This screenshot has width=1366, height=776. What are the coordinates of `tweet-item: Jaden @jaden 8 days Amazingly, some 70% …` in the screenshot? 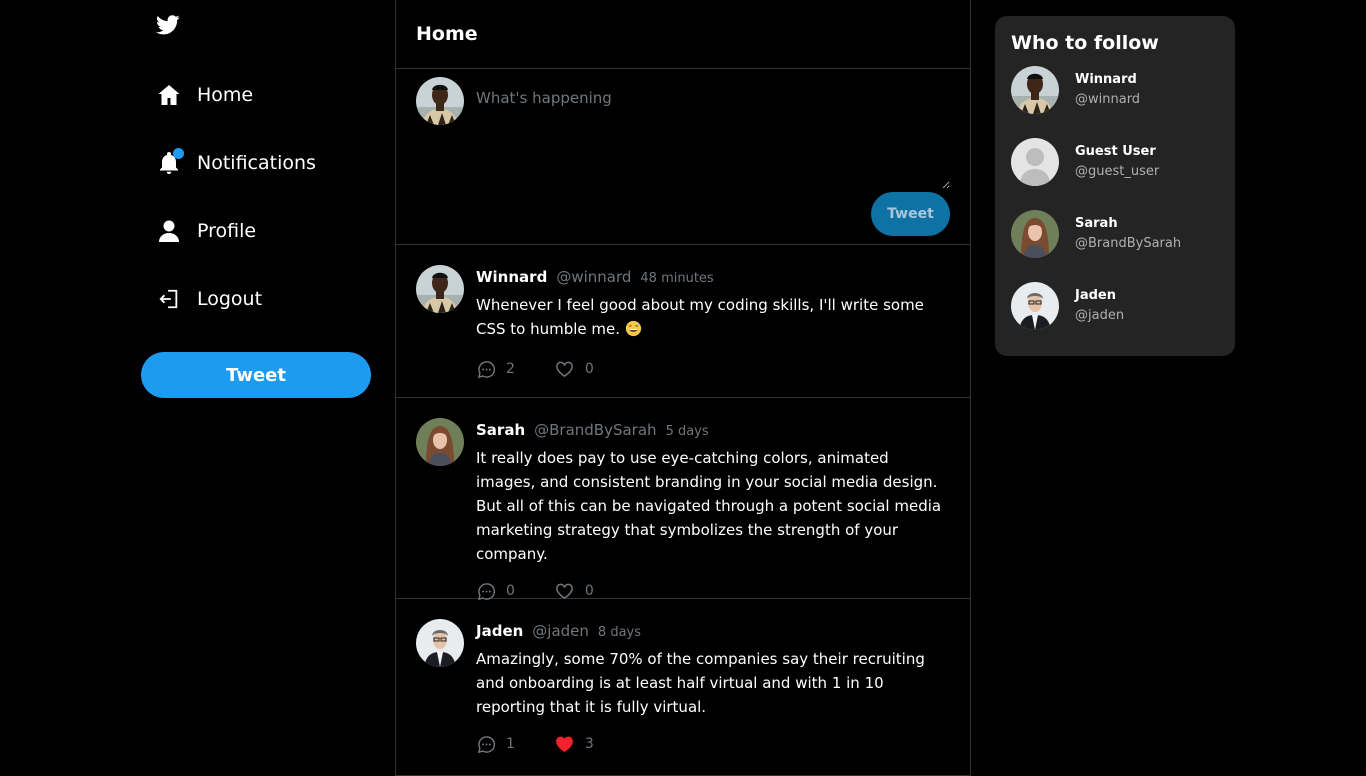 It's located at (683, 687).